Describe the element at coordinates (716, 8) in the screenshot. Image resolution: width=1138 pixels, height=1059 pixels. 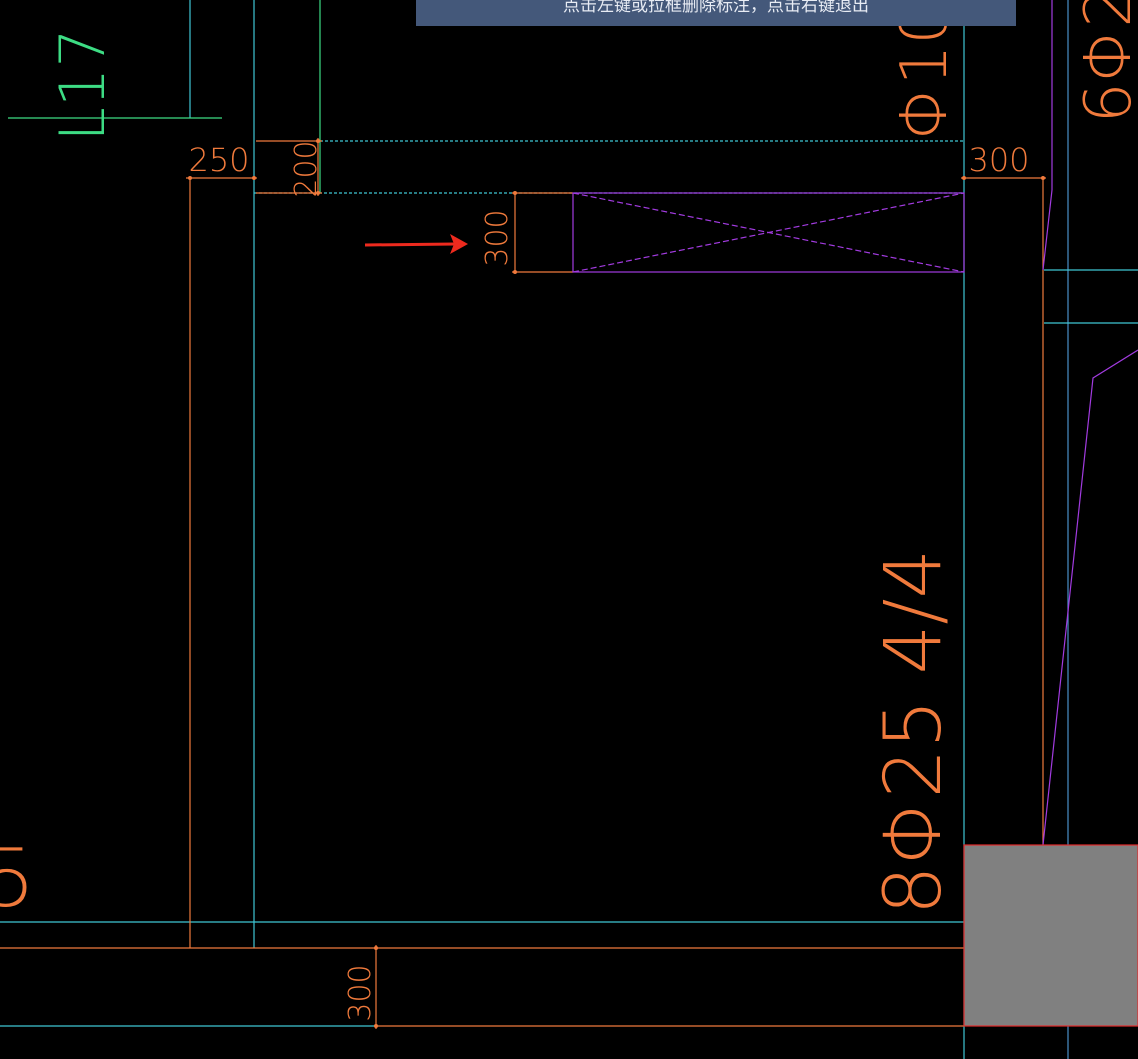
I see `status-hint-text: 点击左键或拉框删除标注，点击右键退出` at that location.